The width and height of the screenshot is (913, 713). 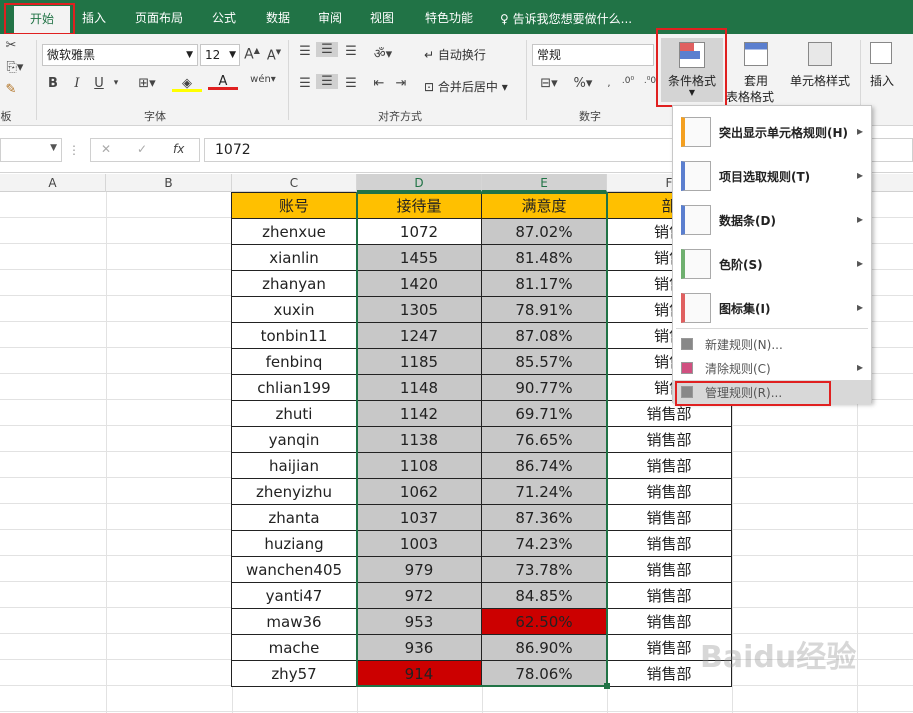 I want to click on format-painter-icon: ✎, so click(x=11, y=89).